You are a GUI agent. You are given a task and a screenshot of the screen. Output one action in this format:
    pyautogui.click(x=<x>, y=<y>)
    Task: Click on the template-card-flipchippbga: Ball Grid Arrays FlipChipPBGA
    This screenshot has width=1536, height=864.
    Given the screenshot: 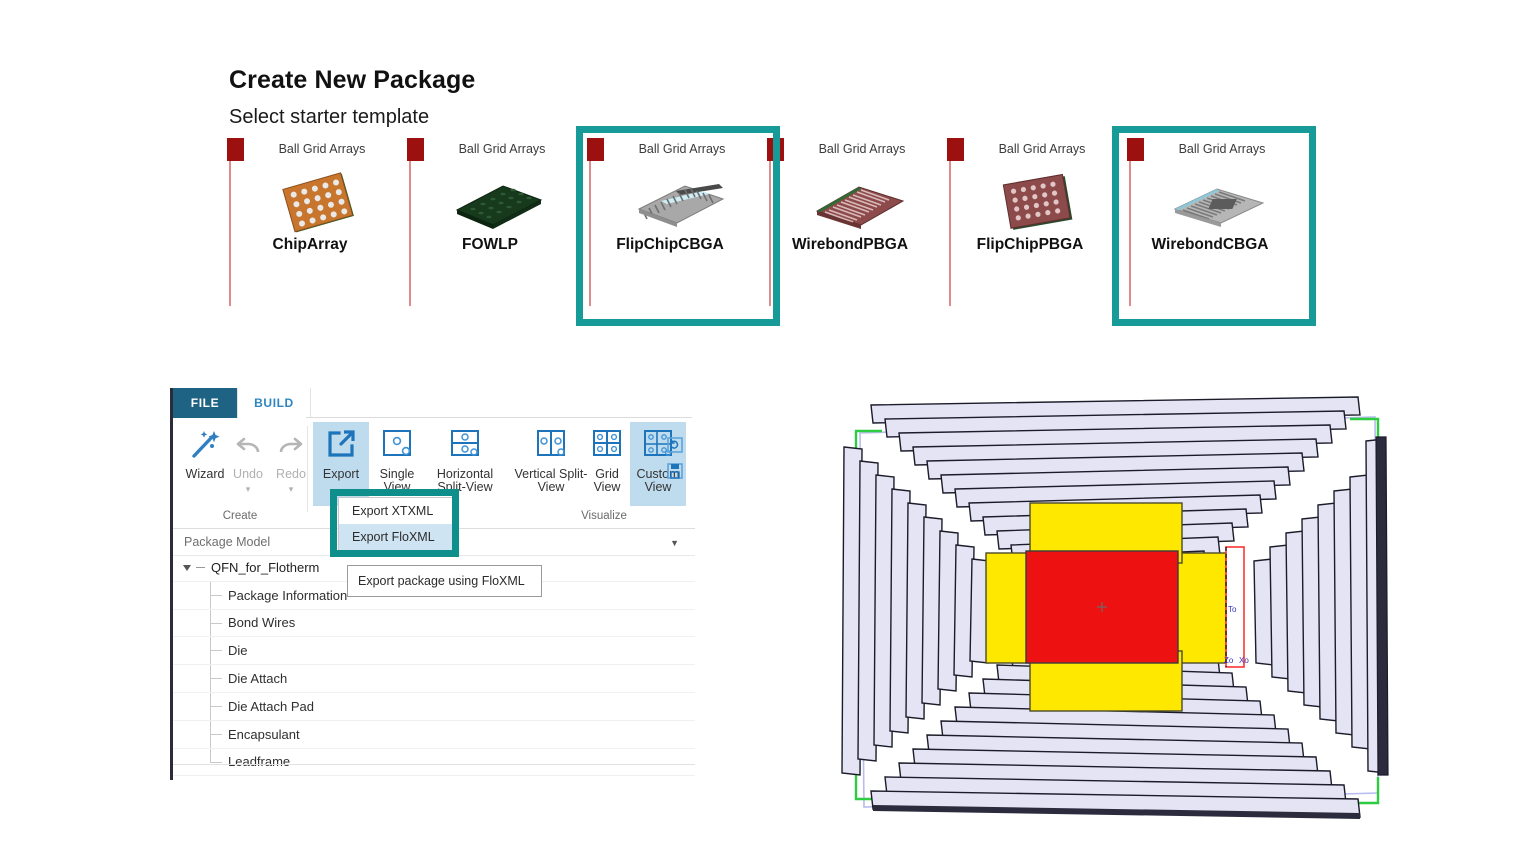 What is the action you would take?
    pyautogui.click(x=1030, y=226)
    